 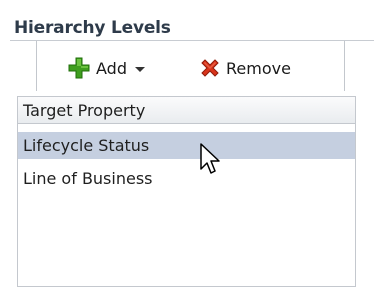 What do you see at coordinates (344, 66) in the screenshot?
I see `toolbar-separator-right` at bounding box center [344, 66].